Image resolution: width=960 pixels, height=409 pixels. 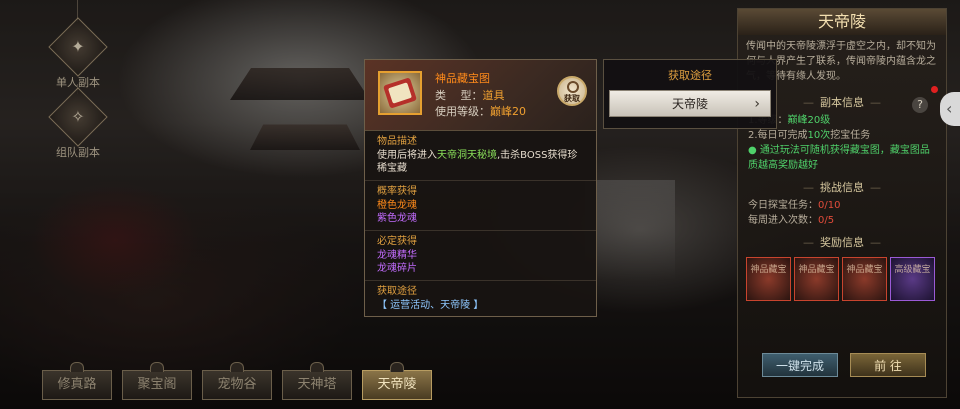 I want to click on drop-item: 龙魂碎片, so click(x=397, y=268).